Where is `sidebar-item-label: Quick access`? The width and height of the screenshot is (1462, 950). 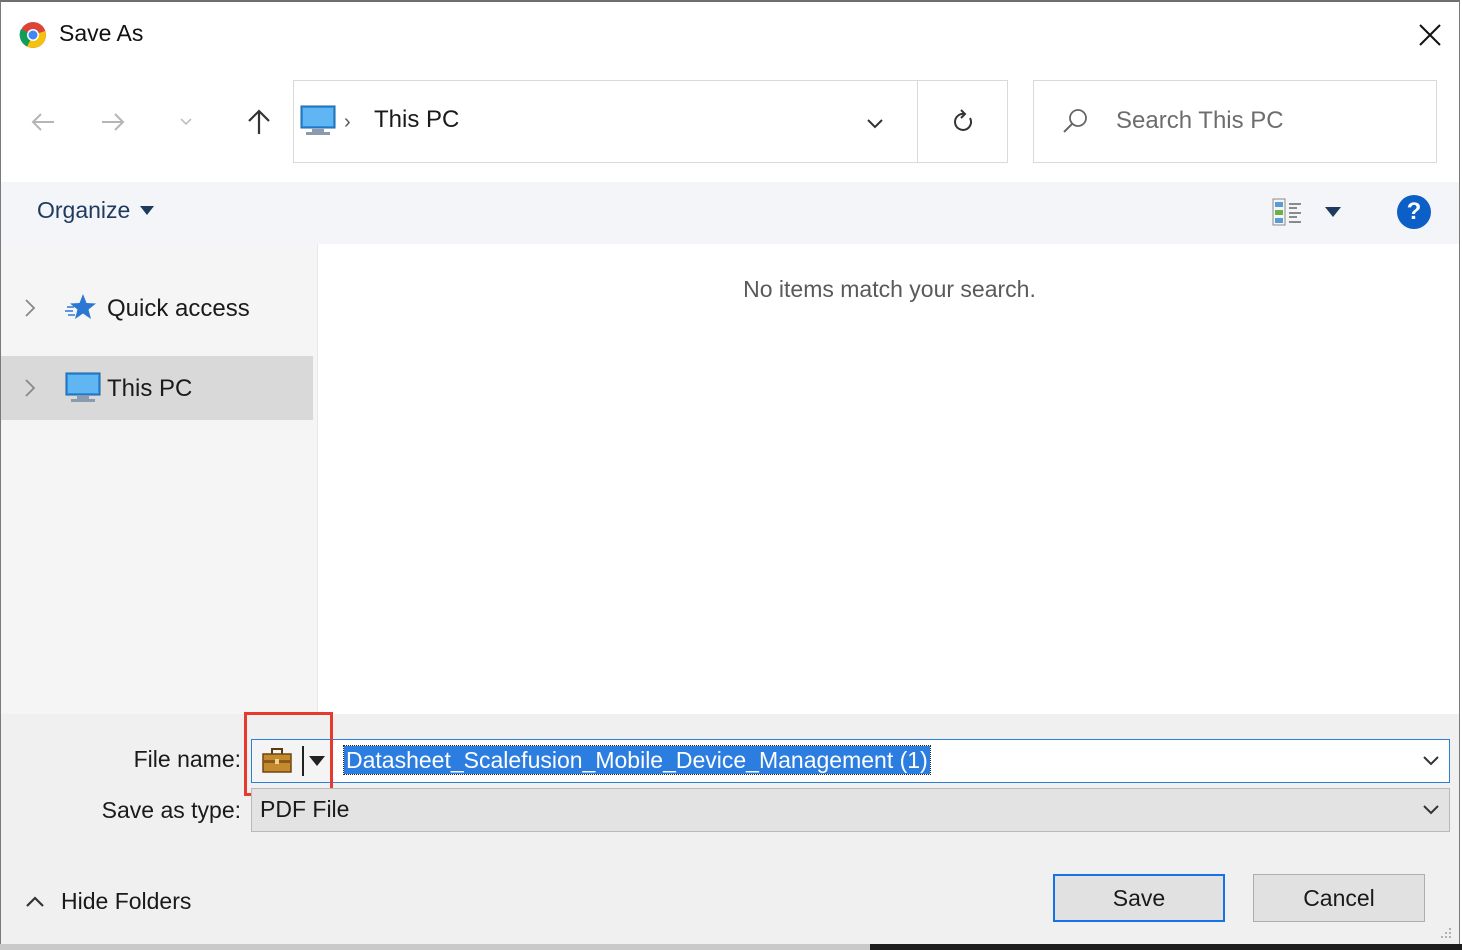 sidebar-item-label: Quick access is located at coordinates (178, 308).